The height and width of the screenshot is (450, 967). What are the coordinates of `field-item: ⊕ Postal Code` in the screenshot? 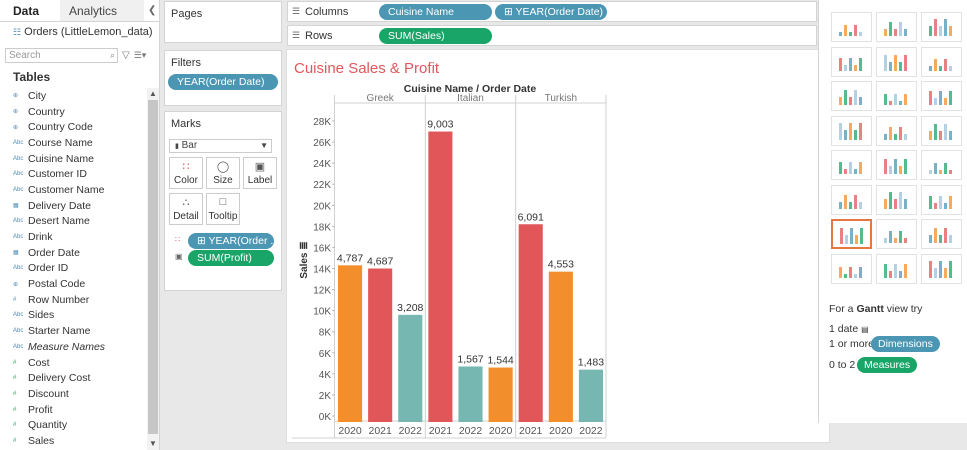 It's located at (73, 284).